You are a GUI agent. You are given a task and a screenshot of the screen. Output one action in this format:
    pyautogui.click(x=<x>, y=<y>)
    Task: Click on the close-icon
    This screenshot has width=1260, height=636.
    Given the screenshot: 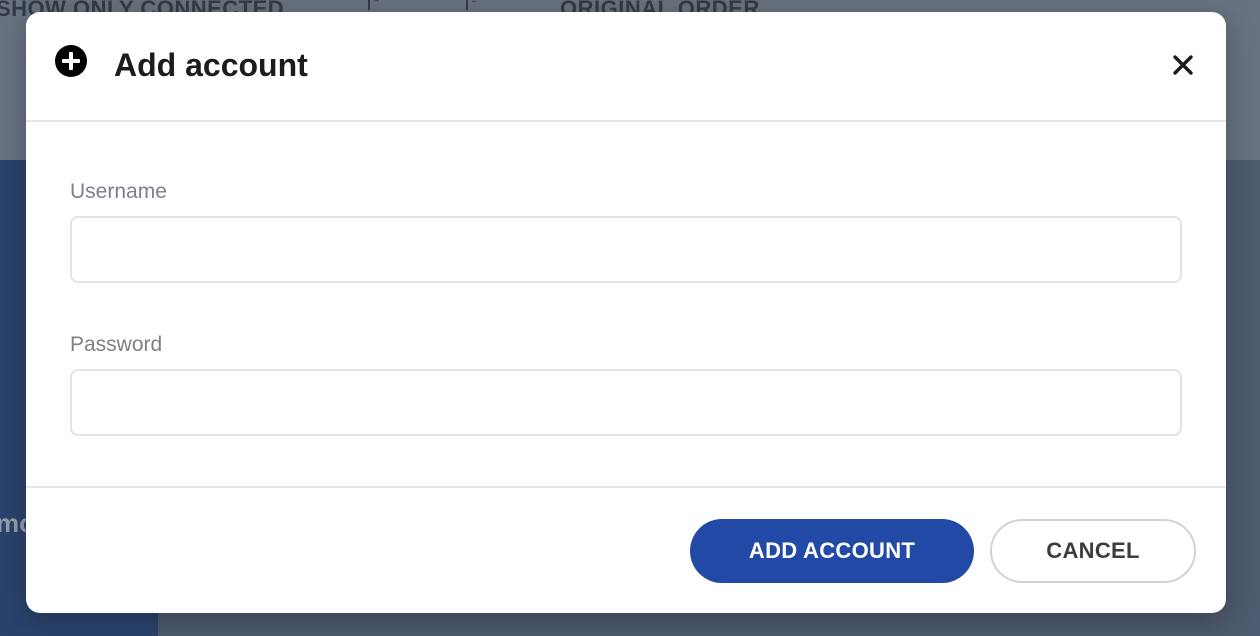 What is the action you would take?
    pyautogui.click(x=1183, y=67)
    